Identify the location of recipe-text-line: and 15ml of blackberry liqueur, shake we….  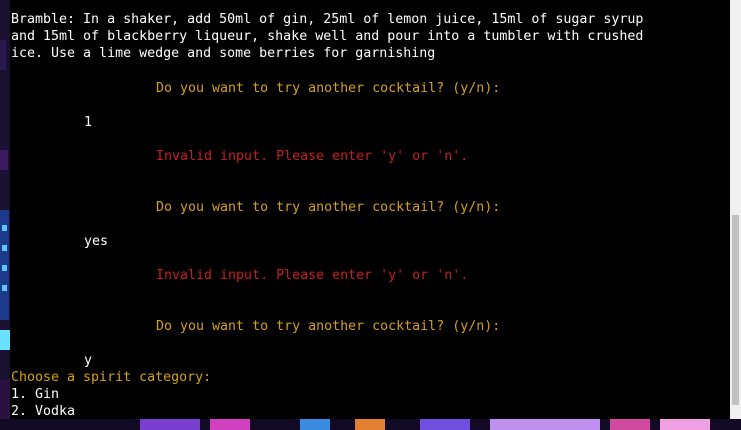
(327, 36).